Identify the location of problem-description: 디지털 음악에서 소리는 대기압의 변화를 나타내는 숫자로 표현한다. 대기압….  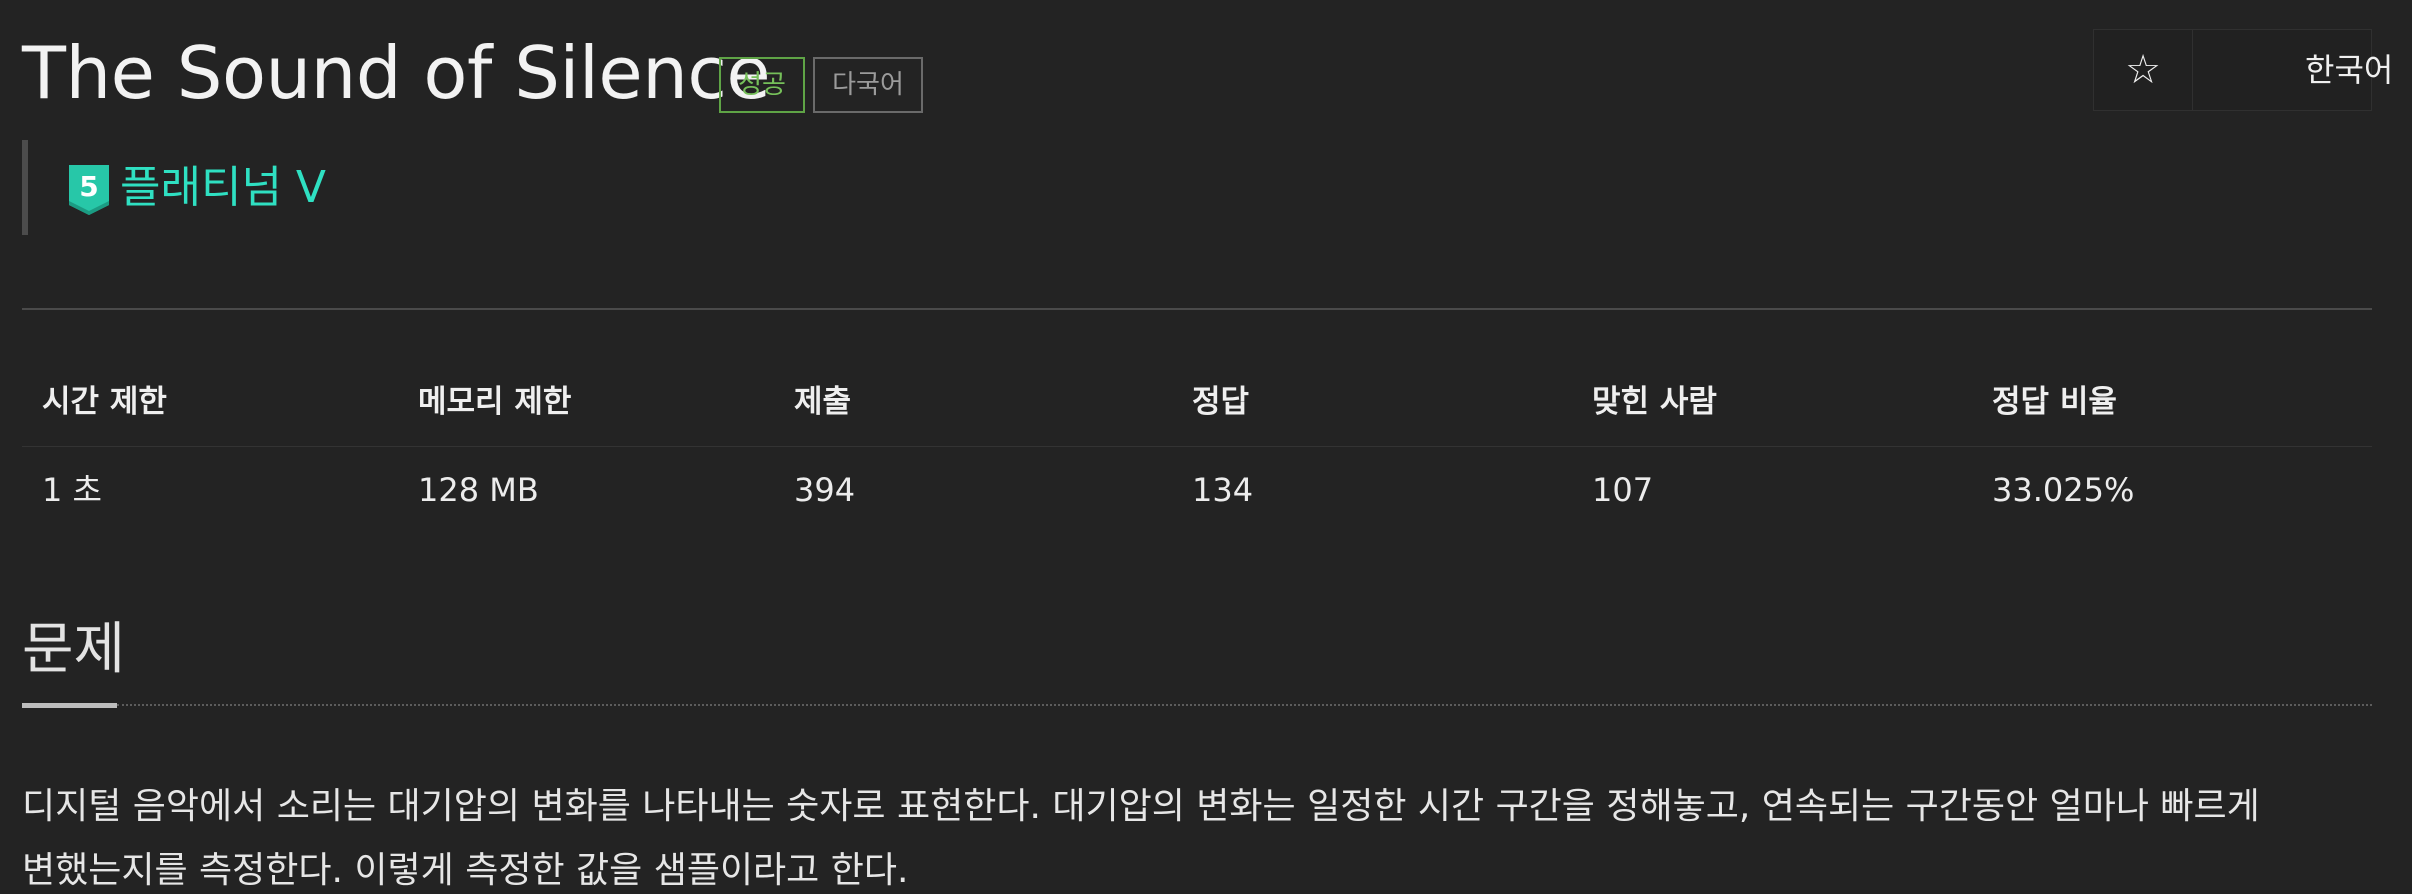
(1202, 834).